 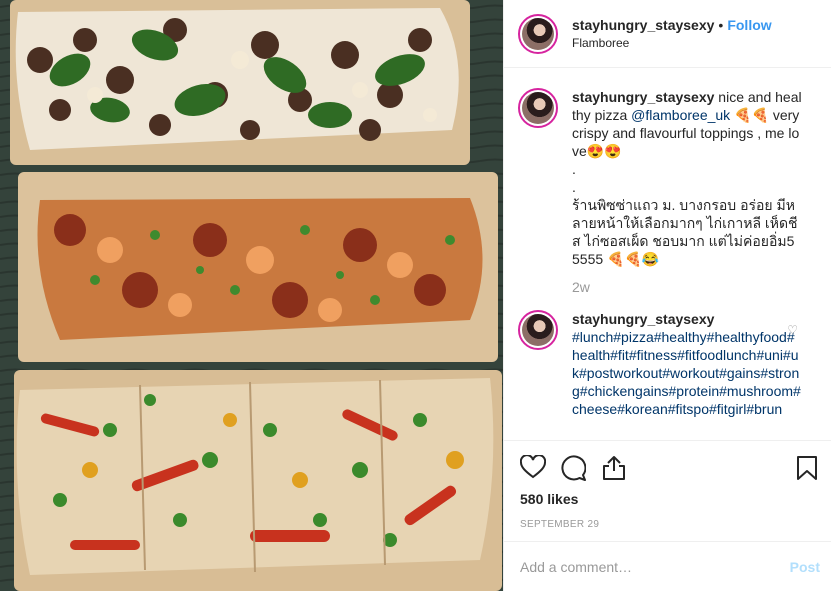 I want to click on post-actions: 580 likes SEPTEMBER 29, so click(x=667, y=490).